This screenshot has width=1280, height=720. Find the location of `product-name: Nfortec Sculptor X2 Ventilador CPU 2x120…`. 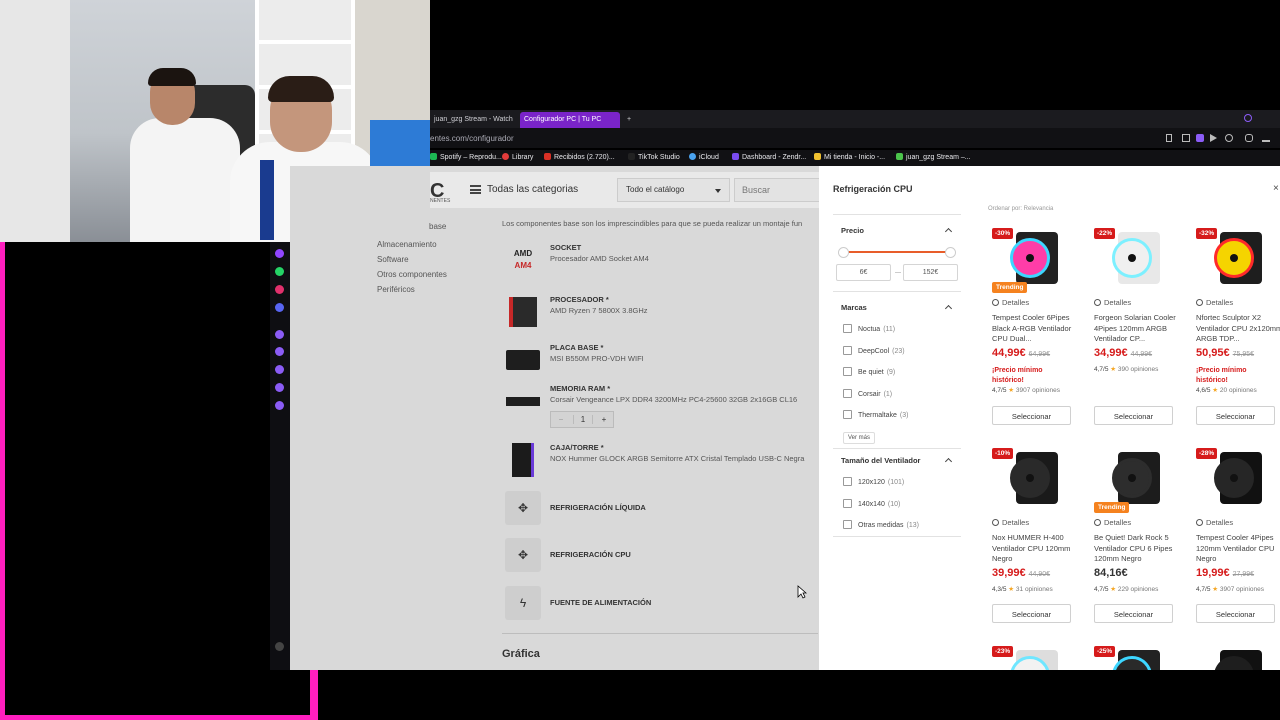

product-name: Nfortec Sculptor X2 Ventilador CPU 2x120… is located at coordinates (1238, 329).